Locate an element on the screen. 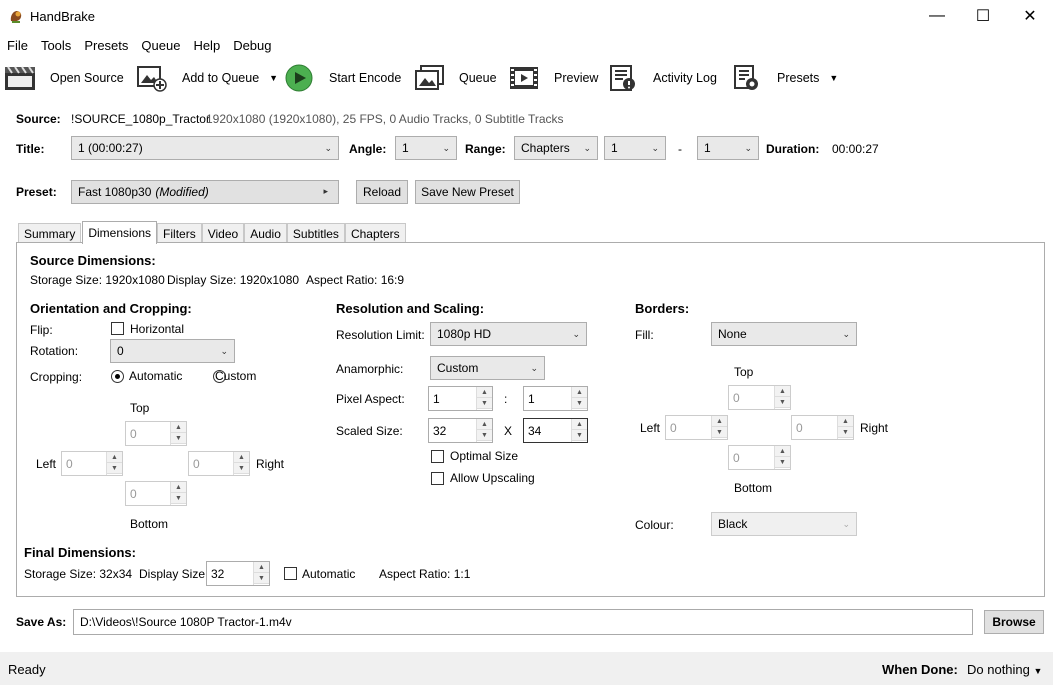 The width and height of the screenshot is (1053, 685). angle-select: 1 ⌄ is located at coordinates (426, 148).